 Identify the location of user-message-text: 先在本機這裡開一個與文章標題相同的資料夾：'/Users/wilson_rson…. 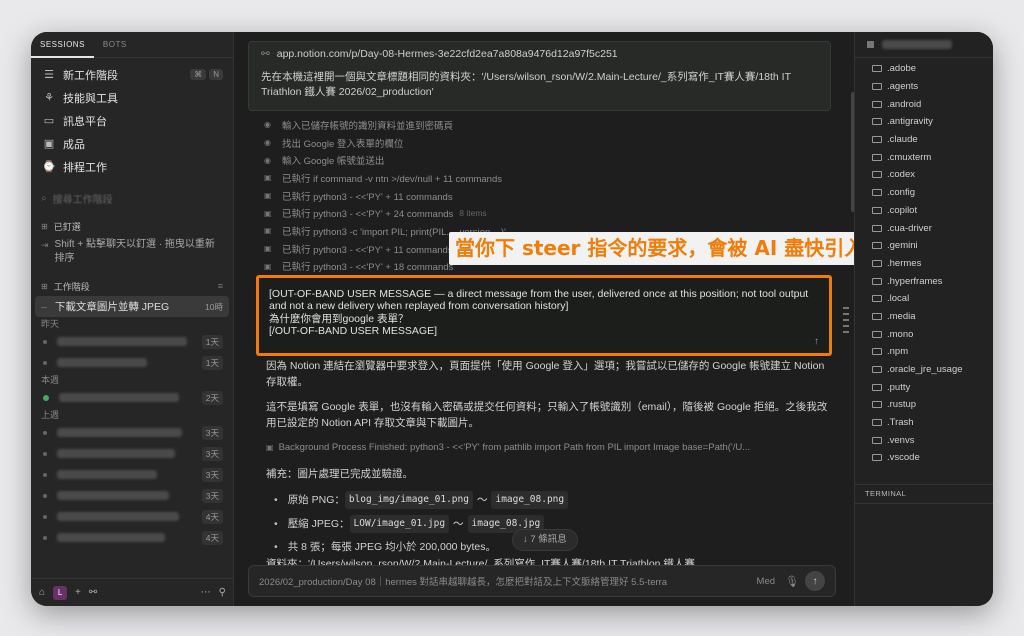
(526, 84).